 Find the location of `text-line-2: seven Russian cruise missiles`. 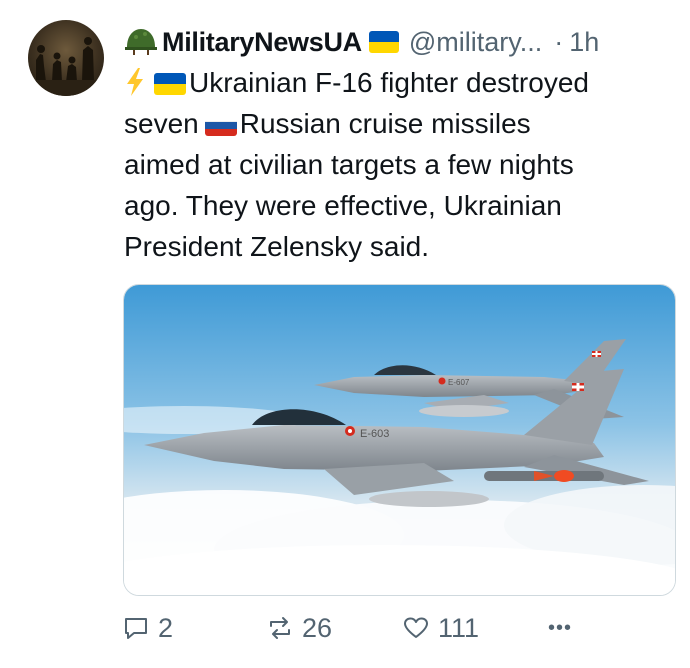

text-line-2: seven Russian cruise missiles is located at coordinates (400, 123).